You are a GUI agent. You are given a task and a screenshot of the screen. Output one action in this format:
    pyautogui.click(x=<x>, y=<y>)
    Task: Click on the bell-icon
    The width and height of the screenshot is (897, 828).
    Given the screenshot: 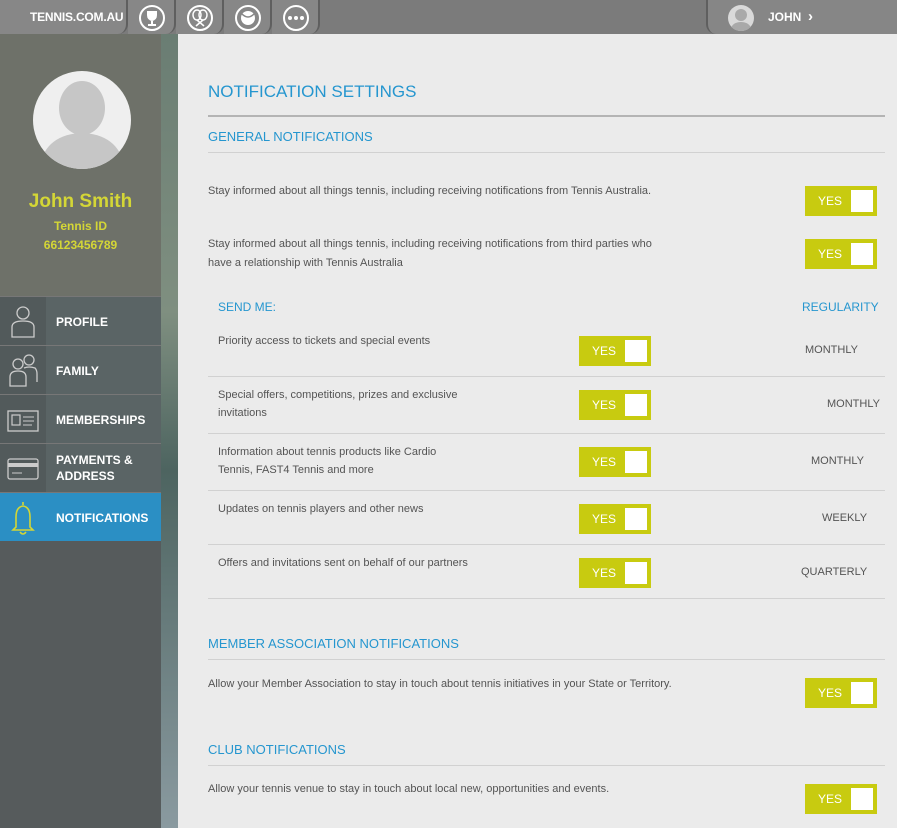 What is the action you would take?
    pyautogui.click(x=23, y=517)
    